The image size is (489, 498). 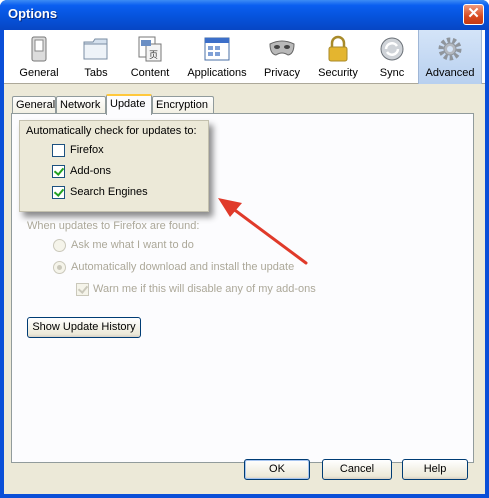 I want to click on title-bar: Options ✕, so click(x=244, y=15).